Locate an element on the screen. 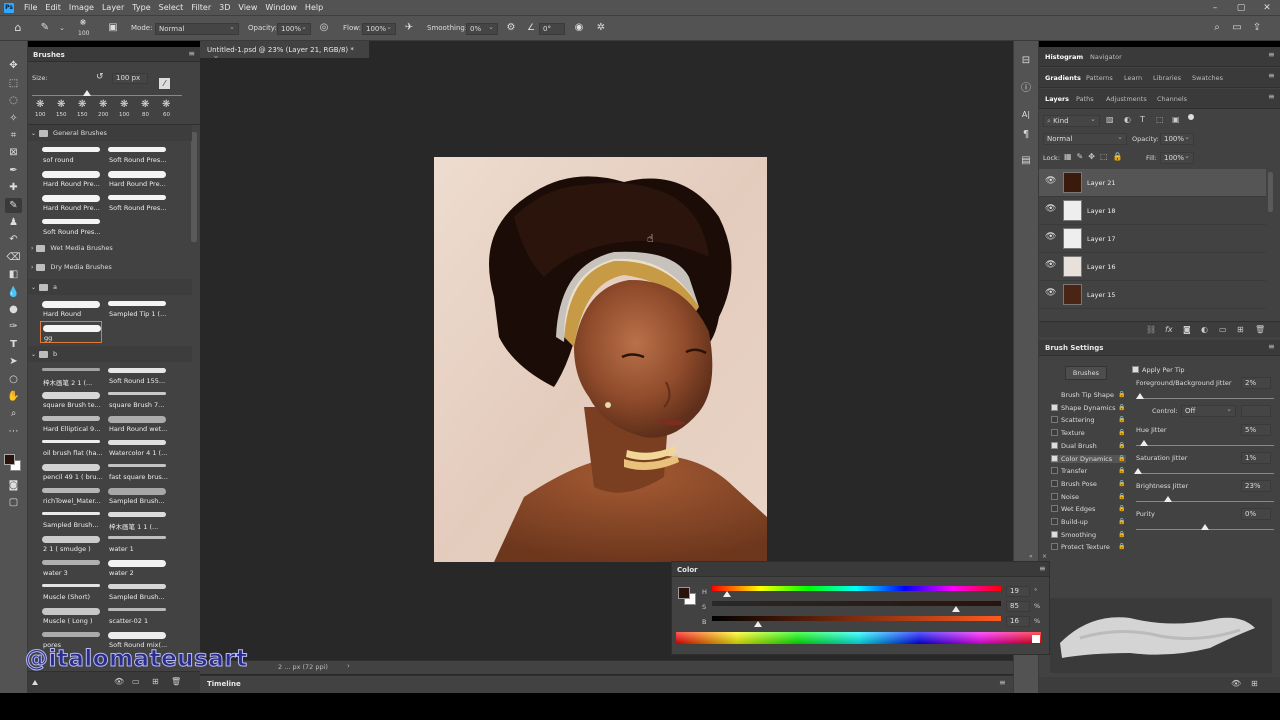 Image resolution: width=1280 pixels, height=720 pixels. hue-slider-handle is located at coordinates (727, 594).